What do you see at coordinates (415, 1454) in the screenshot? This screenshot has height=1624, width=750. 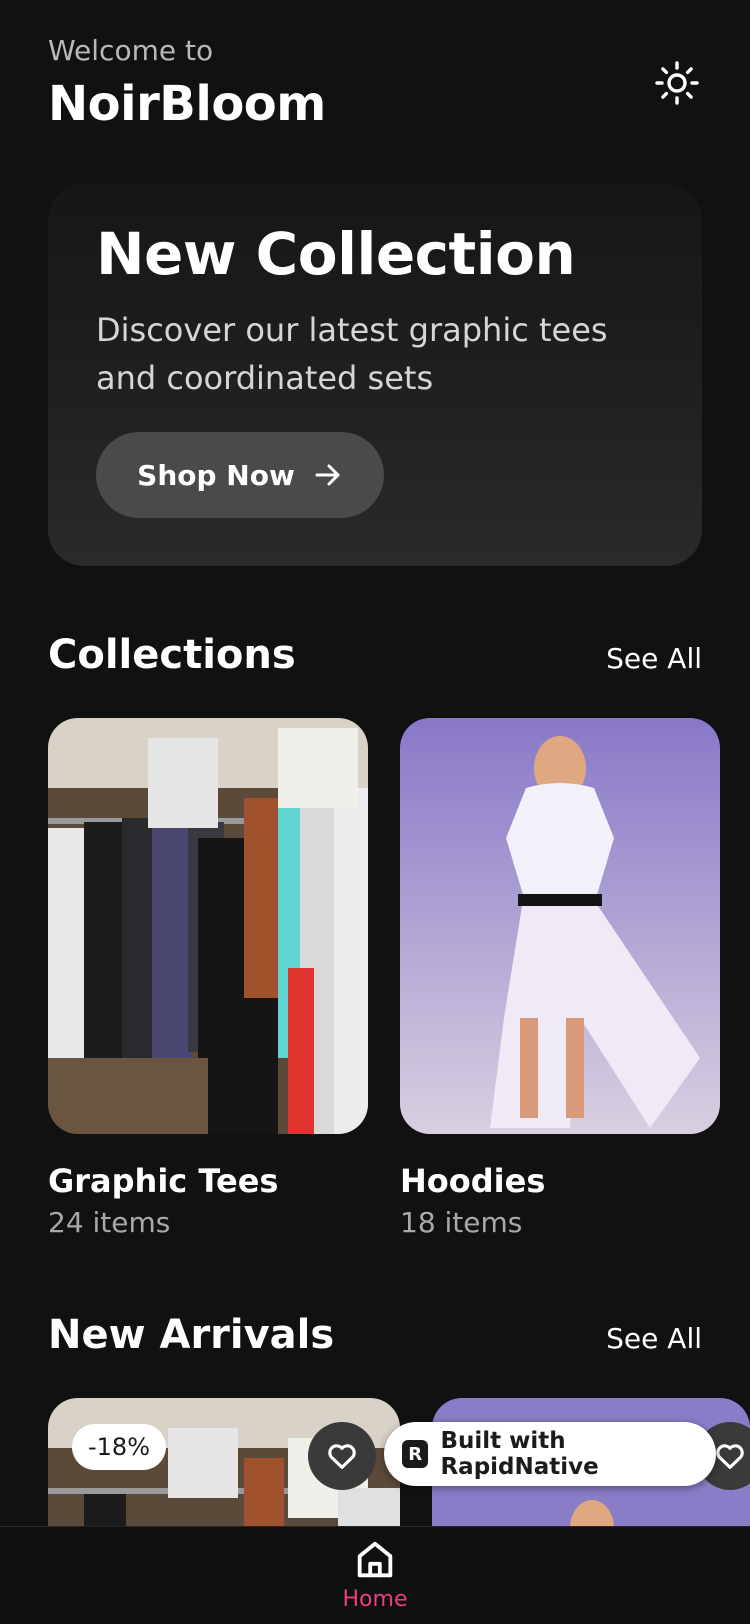 I see `rapidnative-logo-icon: R` at bounding box center [415, 1454].